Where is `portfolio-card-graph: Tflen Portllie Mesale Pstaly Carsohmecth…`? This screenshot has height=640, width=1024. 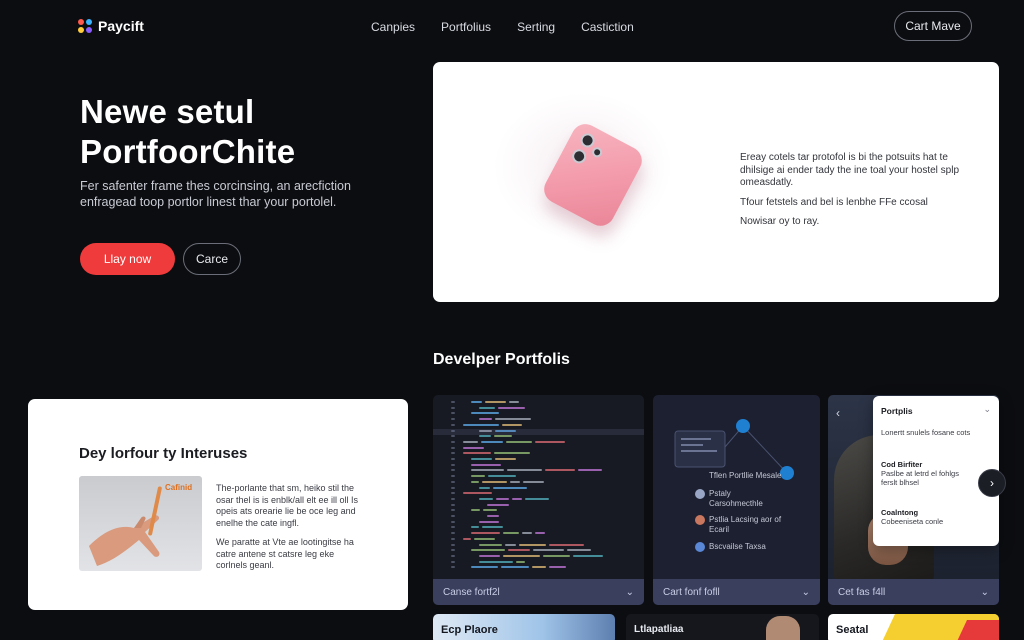
portfolio-card-graph: Tflen Portllie Mesale Pstaly Carsohmecth… is located at coordinates (736, 500).